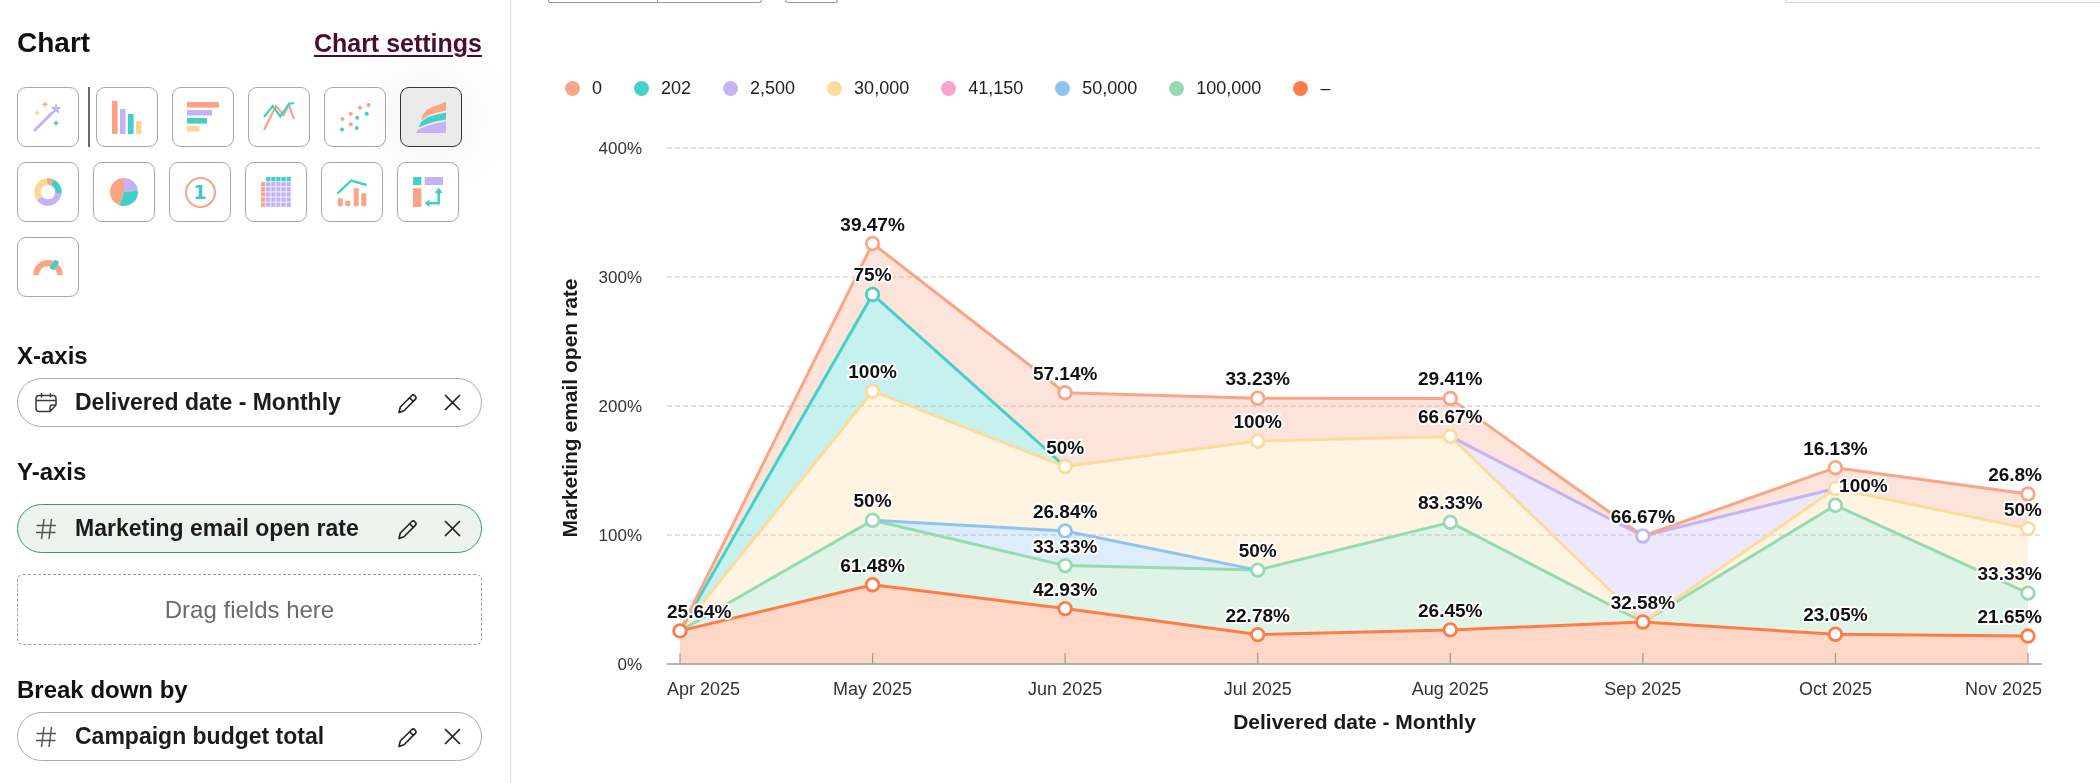  I want to click on toolbar-field, so click(1942, 1).